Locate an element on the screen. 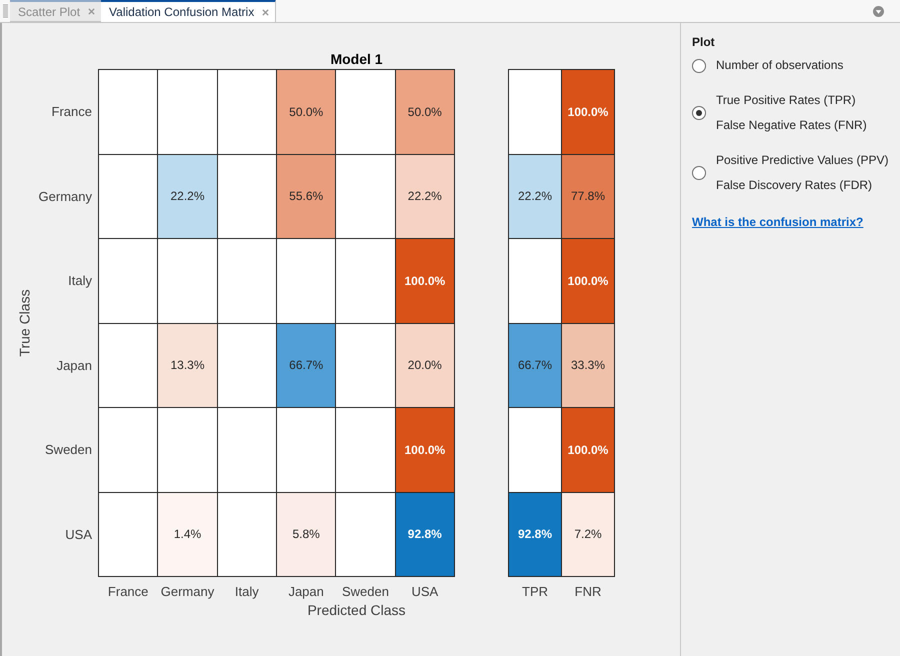 The width and height of the screenshot is (900, 656). rate-cell: 22.2% is located at coordinates (535, 196).